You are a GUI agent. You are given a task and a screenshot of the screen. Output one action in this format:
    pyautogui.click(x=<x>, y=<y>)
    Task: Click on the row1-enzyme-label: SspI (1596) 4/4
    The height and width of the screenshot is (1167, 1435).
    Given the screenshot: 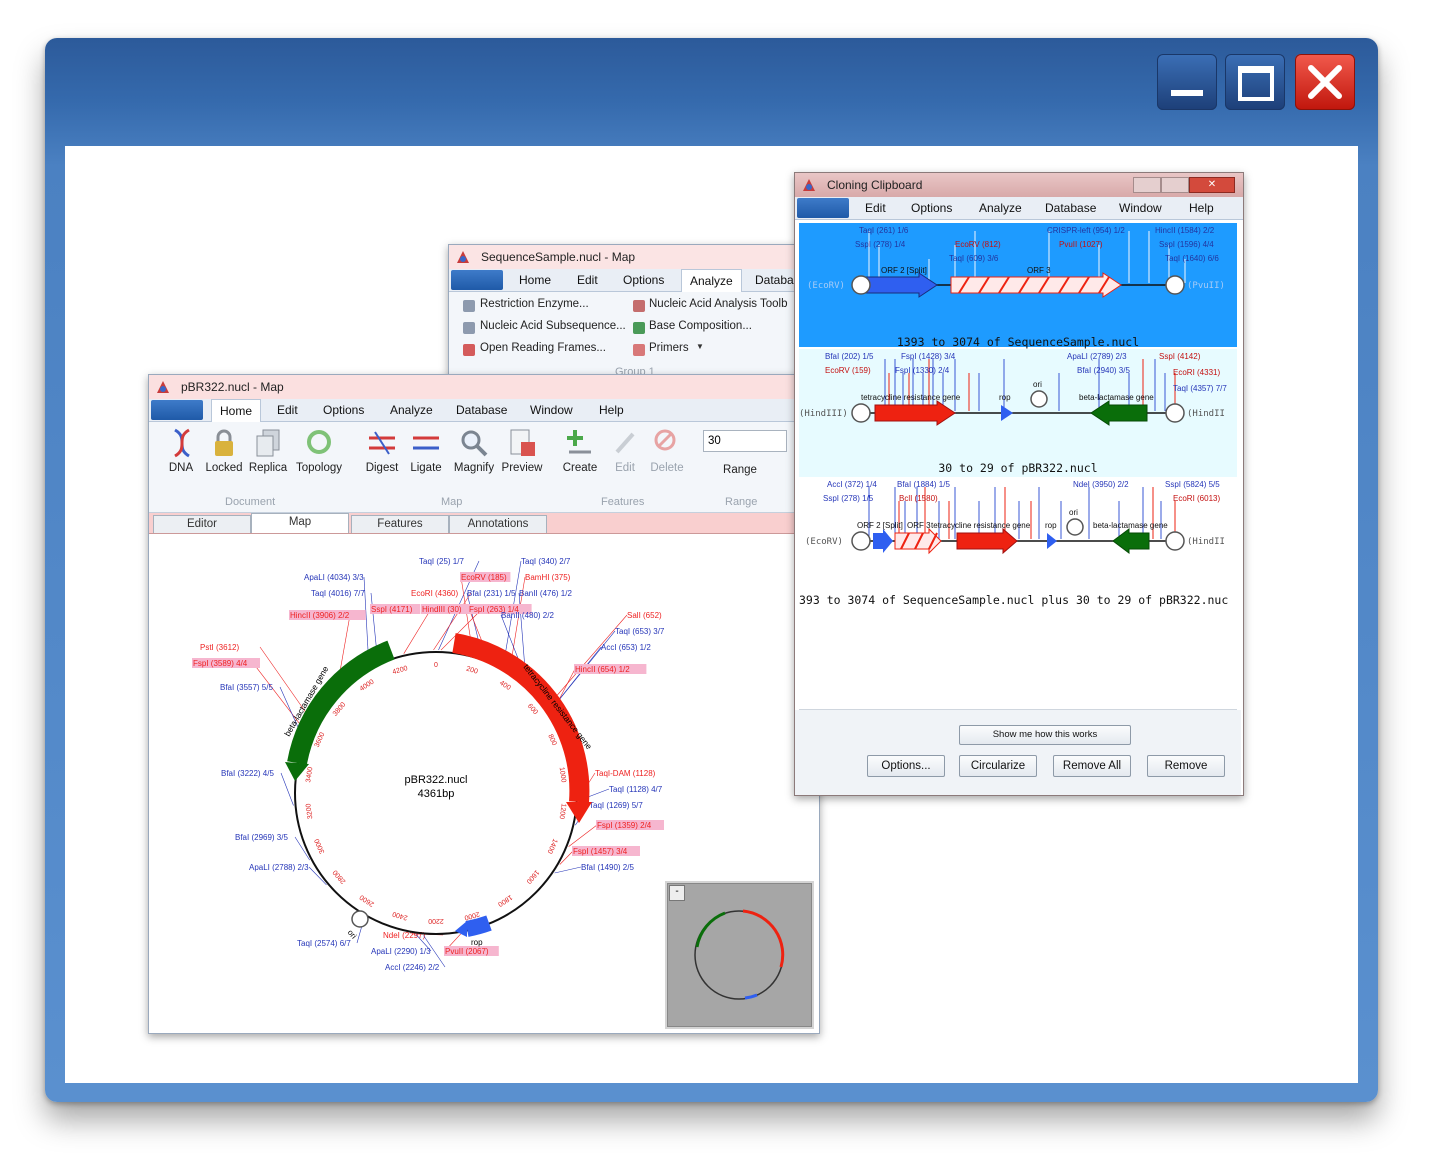 What is the action you would take?
    pyautogui.click(x=1186, y=244)
    